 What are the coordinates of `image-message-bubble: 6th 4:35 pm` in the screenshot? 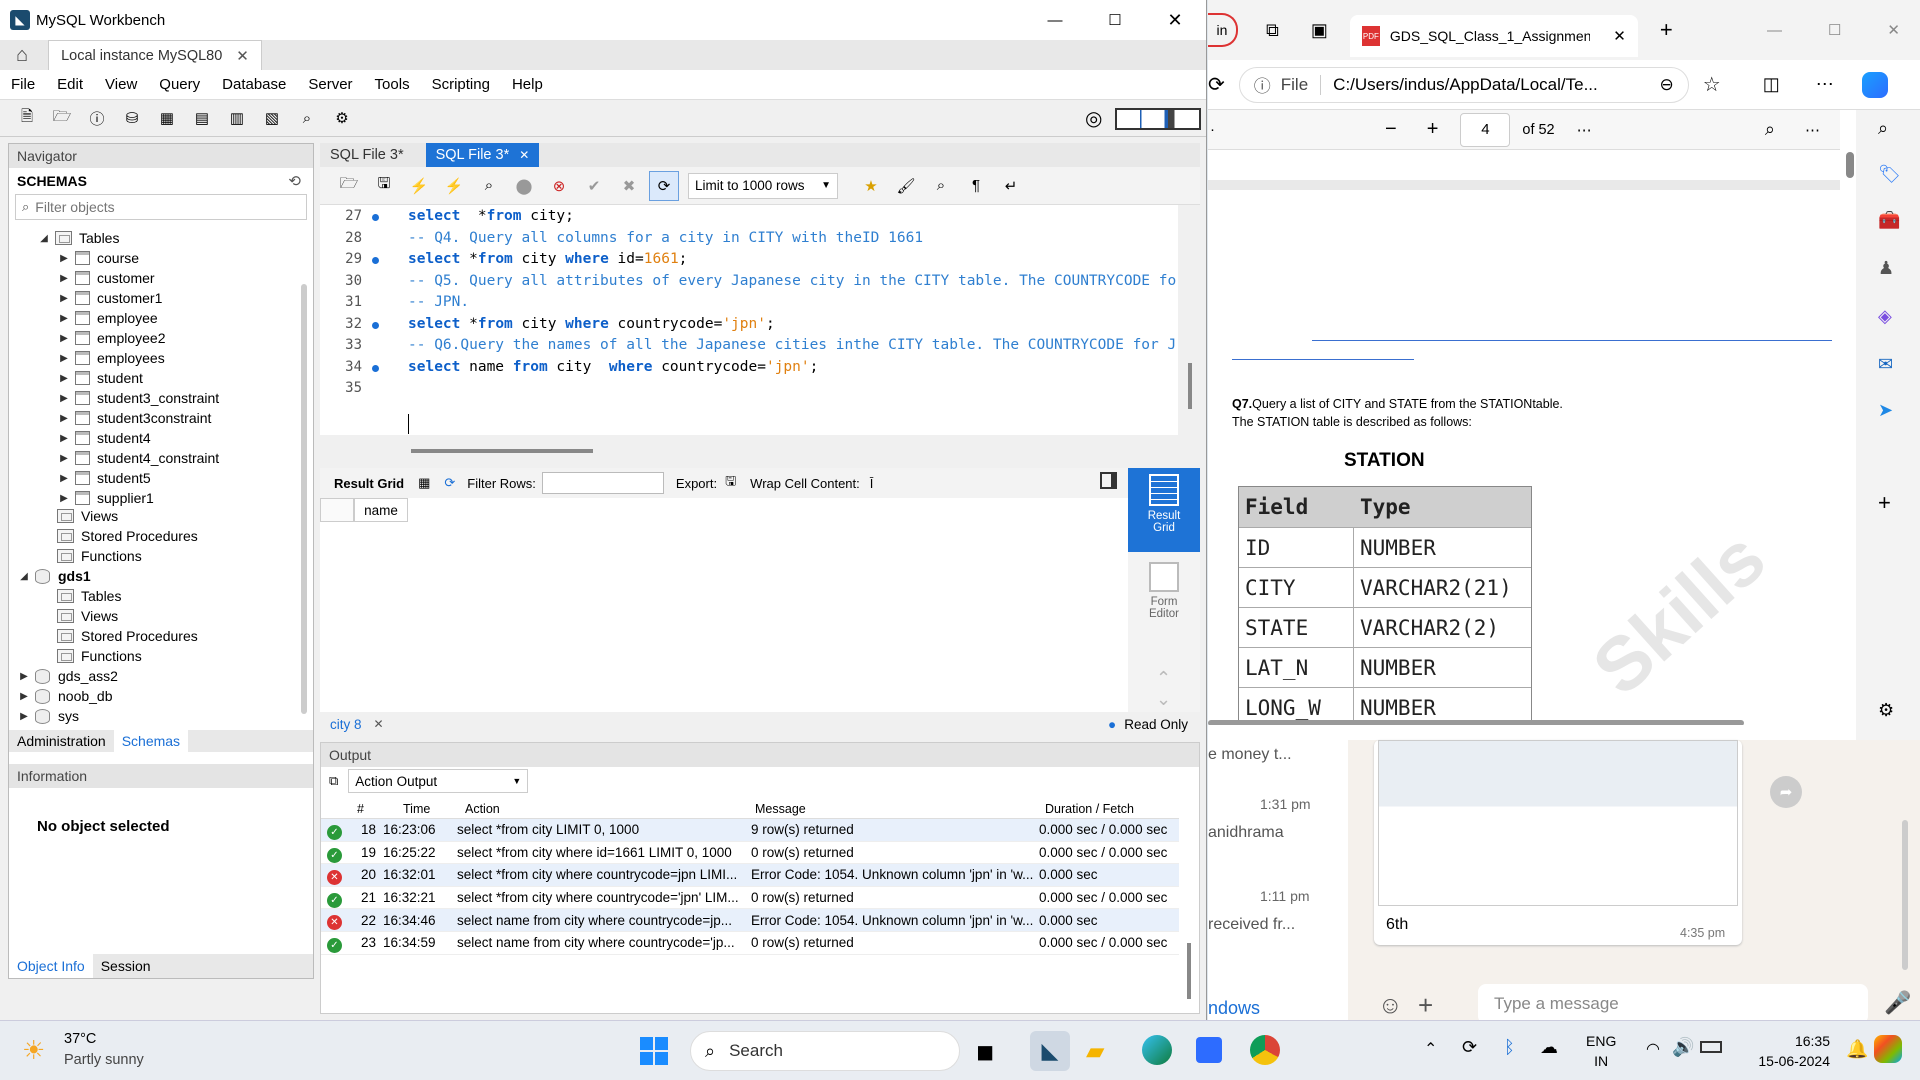 It's located at (1558, 842).